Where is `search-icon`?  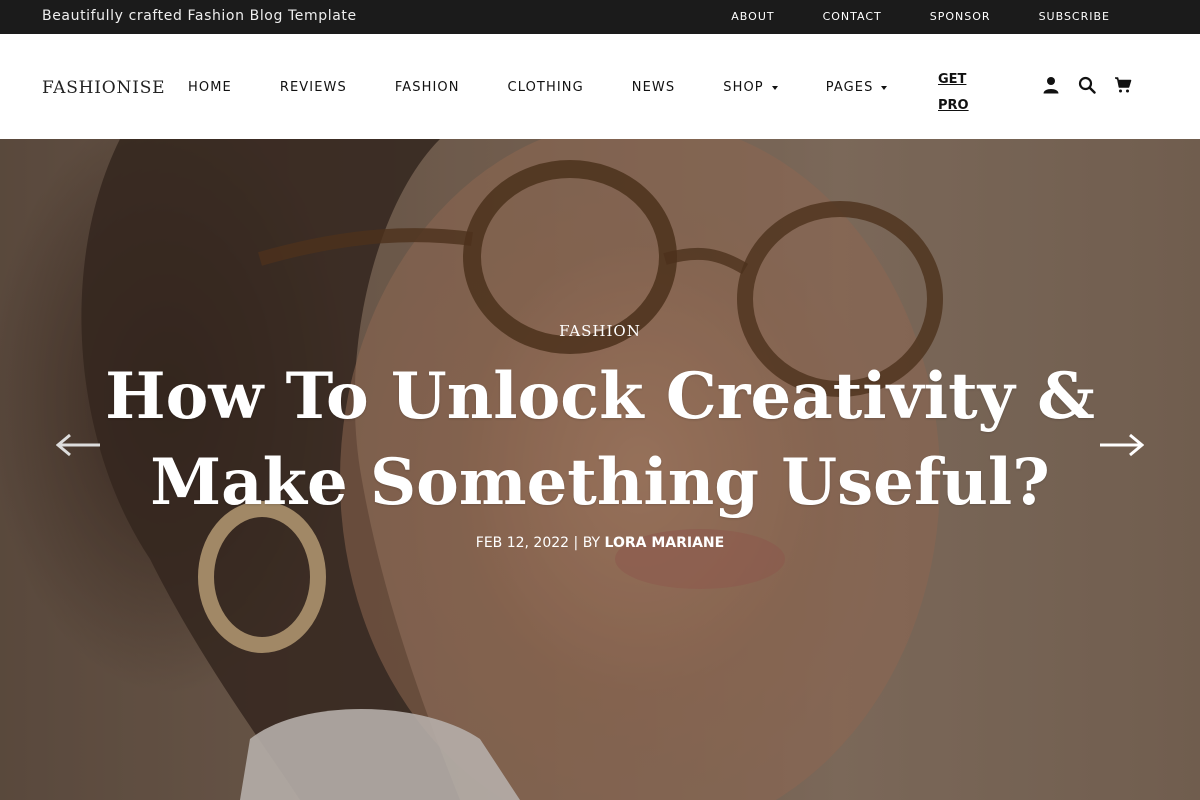
search-icon is located at coordinates (1087, 85).